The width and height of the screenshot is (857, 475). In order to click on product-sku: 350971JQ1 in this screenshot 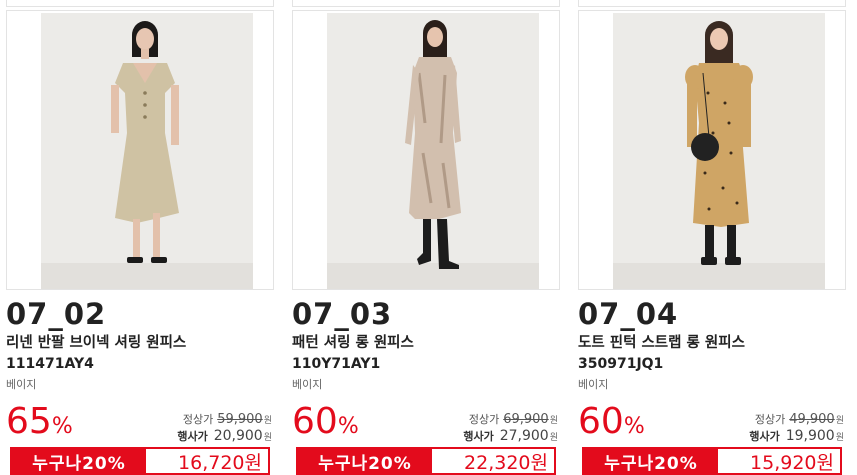, I will do `click(621, 364)`.